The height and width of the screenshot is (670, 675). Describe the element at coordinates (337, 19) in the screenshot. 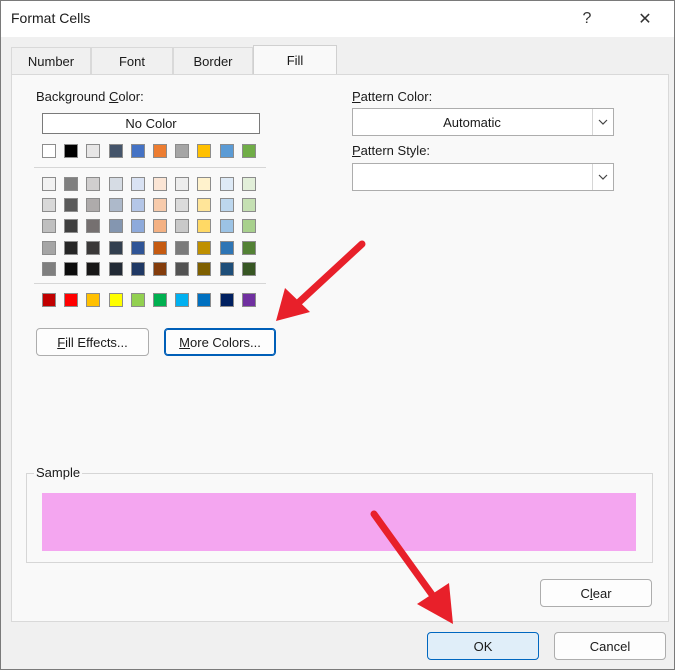

I see `title-bar: Format Cells ? ✕` at that location.